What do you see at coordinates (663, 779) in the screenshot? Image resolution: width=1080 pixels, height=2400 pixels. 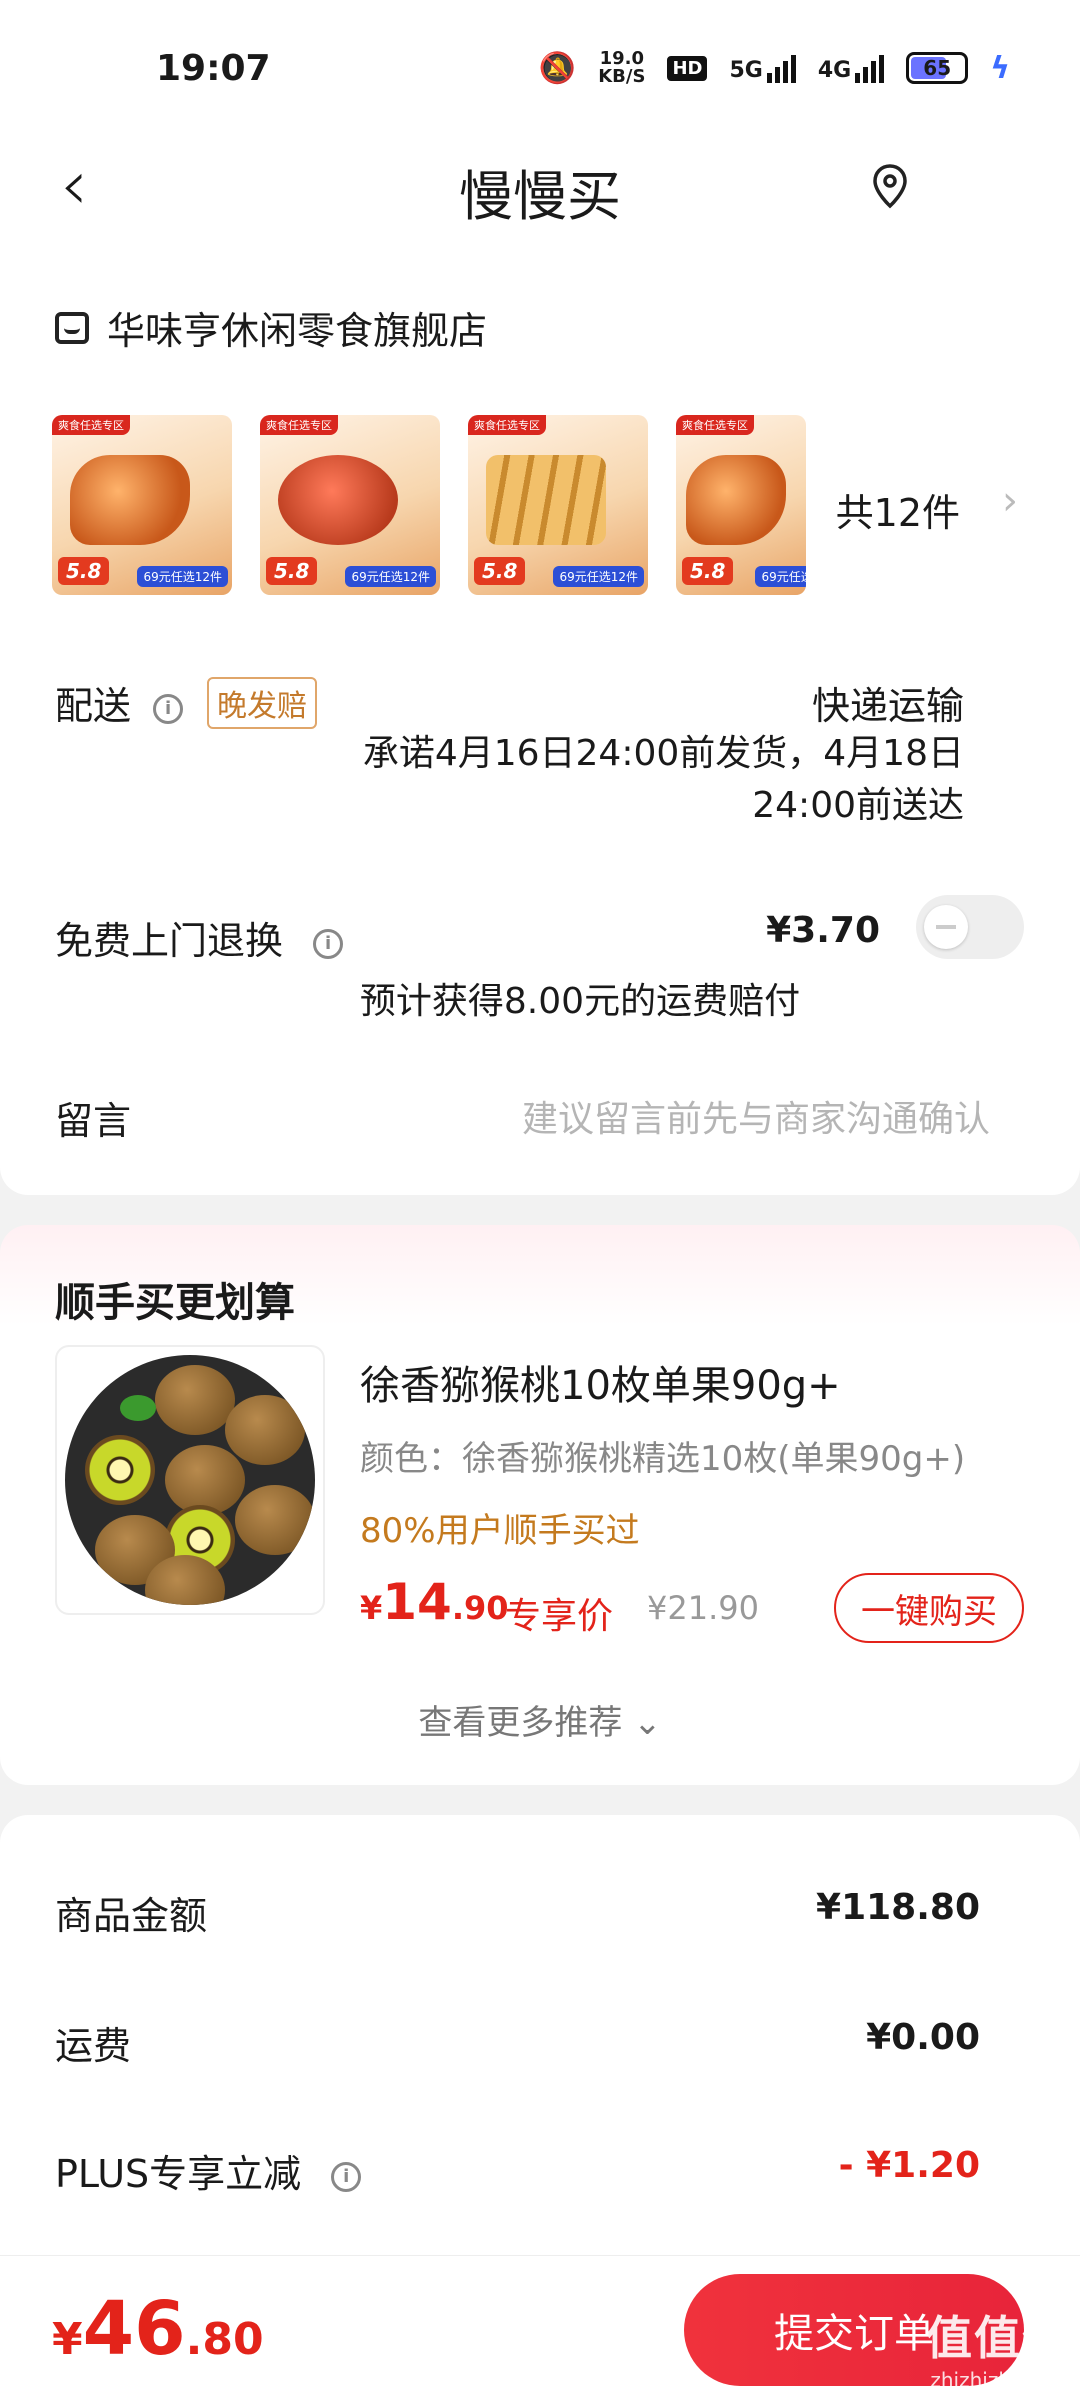 I see `shipping-promise: 承诺4月16日24:00前发货，4月18日24:00前送达` at bounding box center [663, 779].